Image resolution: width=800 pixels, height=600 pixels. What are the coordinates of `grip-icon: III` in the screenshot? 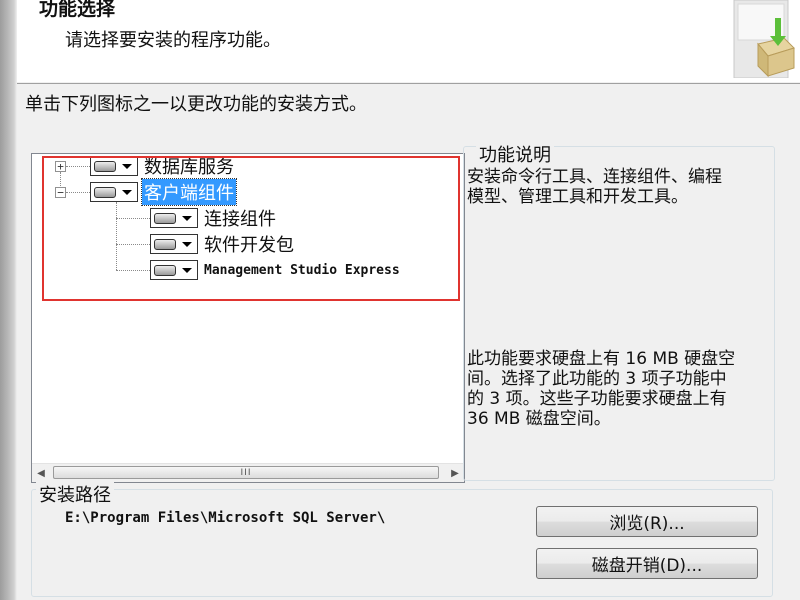 It's located at (246, 472).